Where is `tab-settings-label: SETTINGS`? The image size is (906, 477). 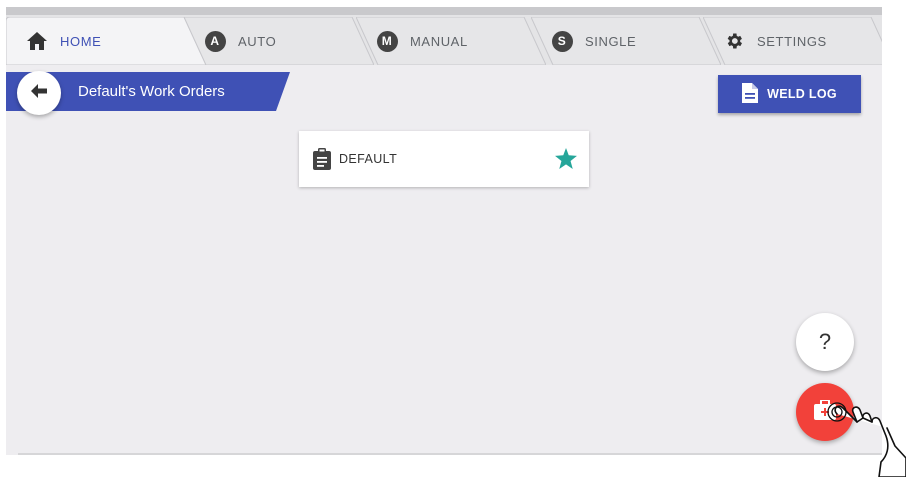 tab-settings-label: SETTINGS is located at coordinates (792, 41).